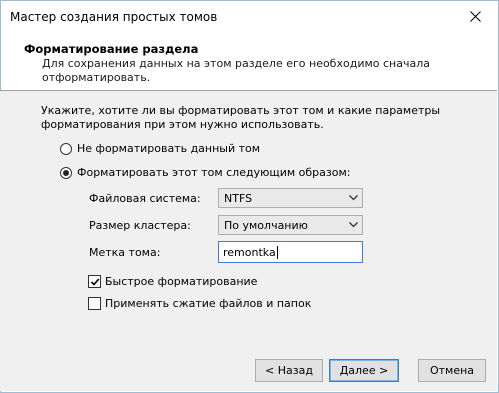 The width and height of the screenshot is (499, 393). I want to click on volume-label: Метка тома:, so click(125, 252).